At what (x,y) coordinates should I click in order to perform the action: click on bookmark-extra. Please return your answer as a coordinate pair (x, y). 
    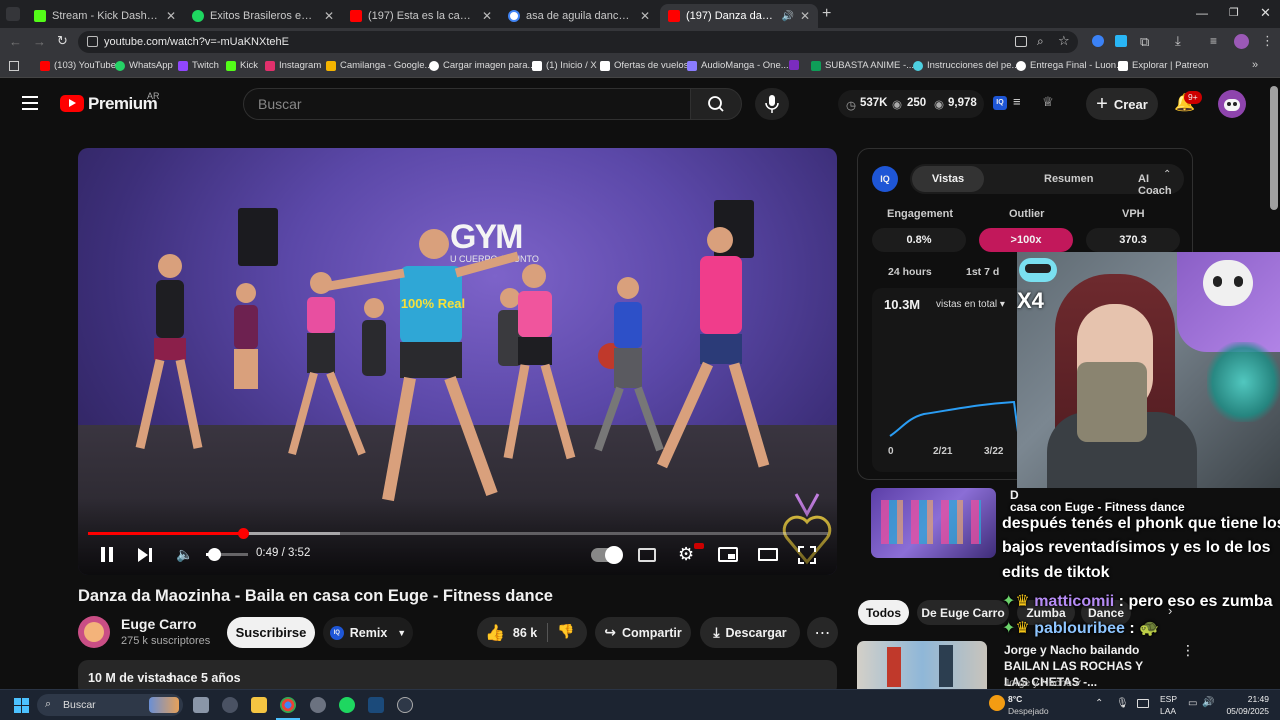
    Looking at the image, I should click on (796, 65).